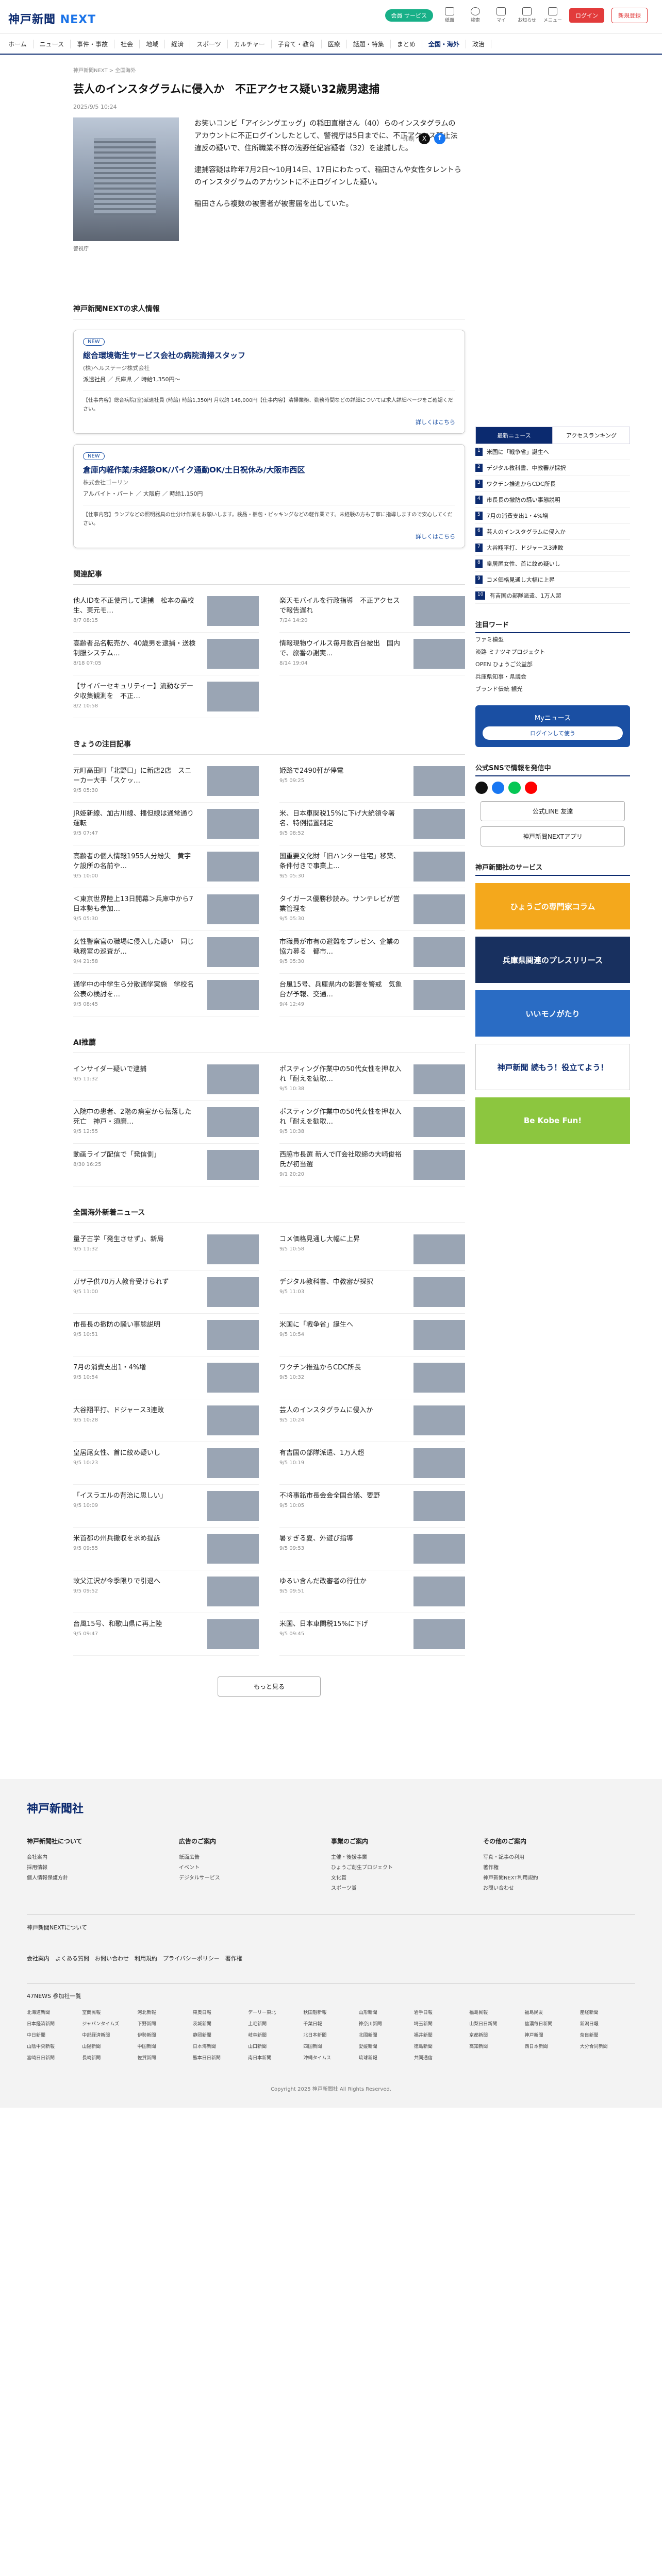 This screenshot has width=662, height=2576. I want to click on member-paper-link: 琉球新報, so click(387, 2058).